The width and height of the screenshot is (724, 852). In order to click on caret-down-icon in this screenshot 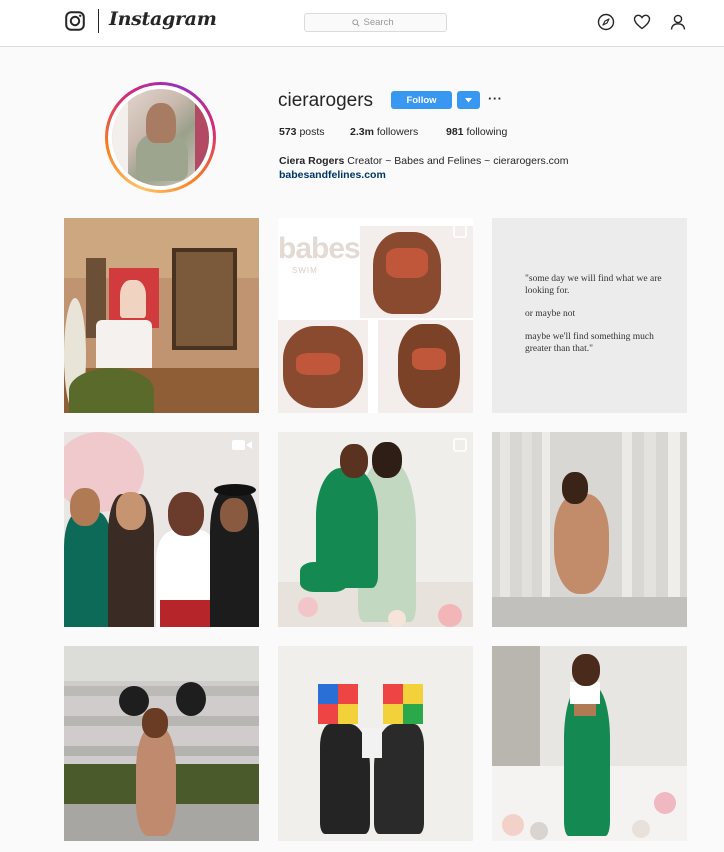, I will do `click(468, 99)`.